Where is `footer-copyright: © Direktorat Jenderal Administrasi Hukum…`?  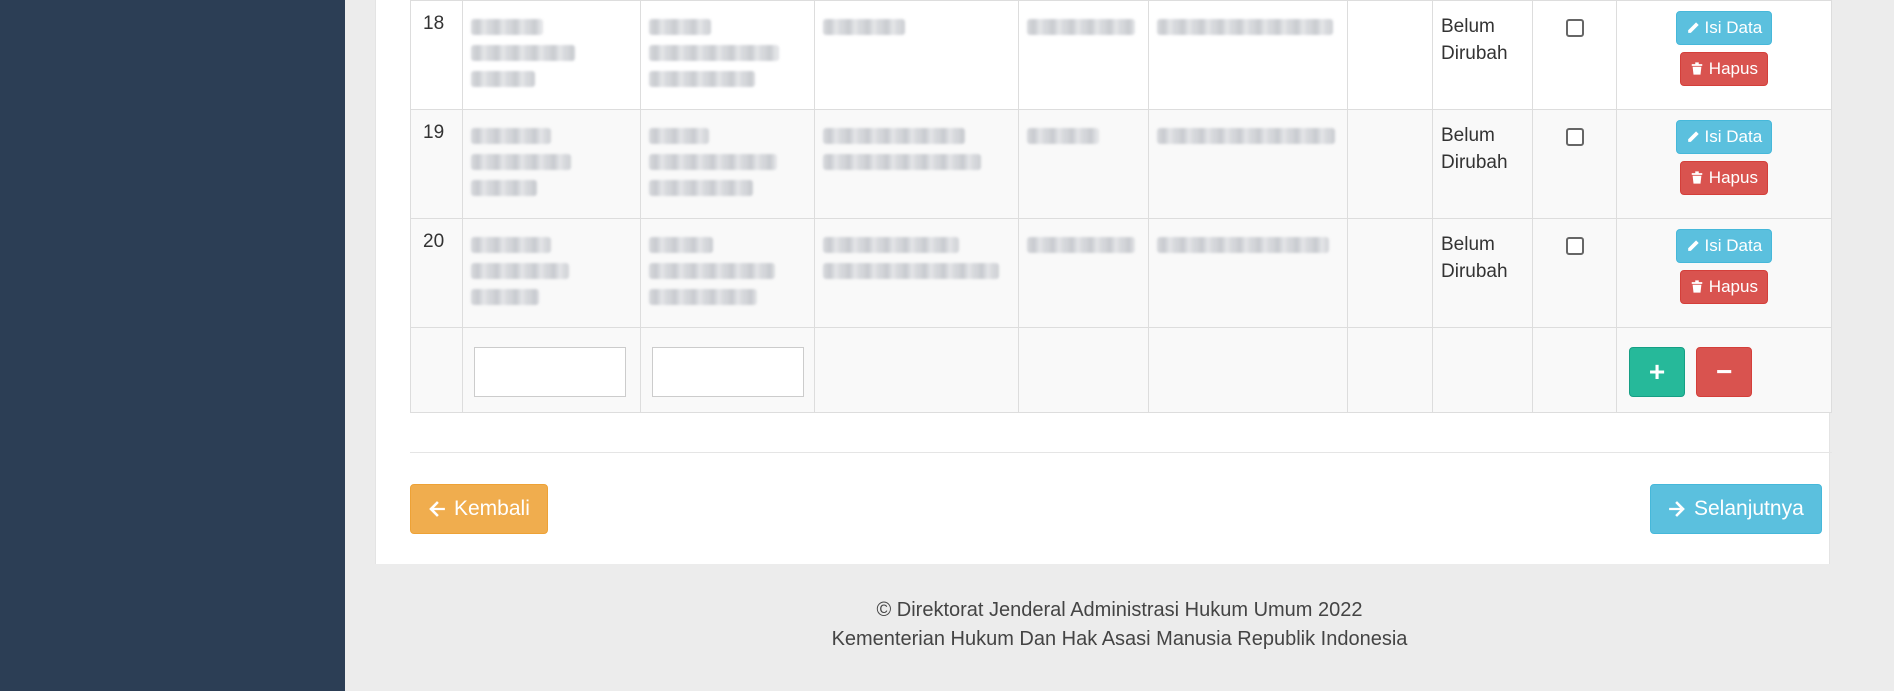 footer-copyright: © Direktorat Jenderal Administrasi Hukum… is located at coordinates (1119, 610).